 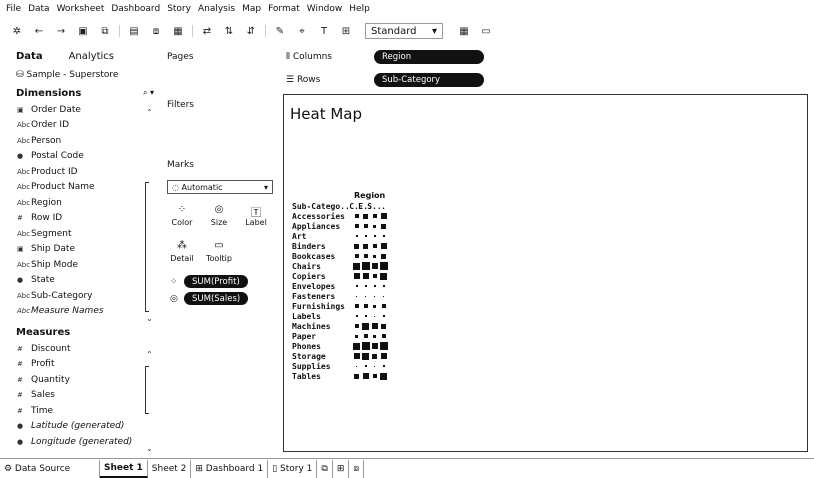 What do you see at coordinates (80, 110) in the screenshot?
I see `field-order-date: ▣ Order Date` at bounding box center [80, 110].